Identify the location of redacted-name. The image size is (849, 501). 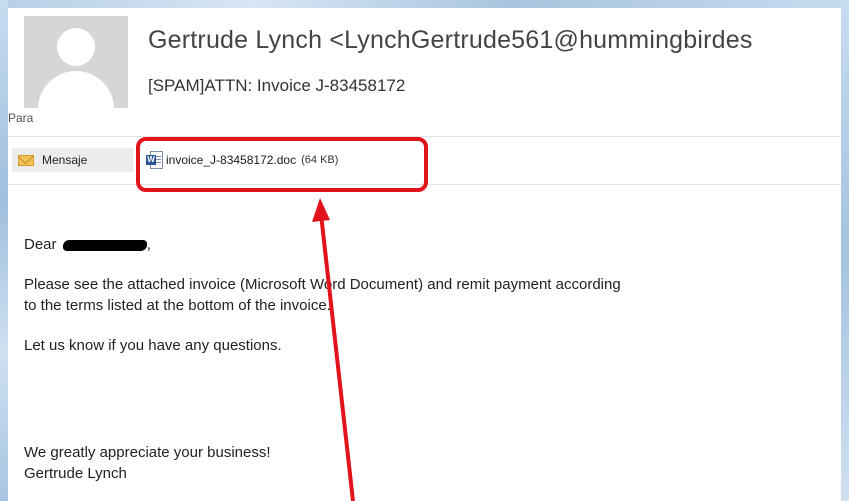
(104, 245).